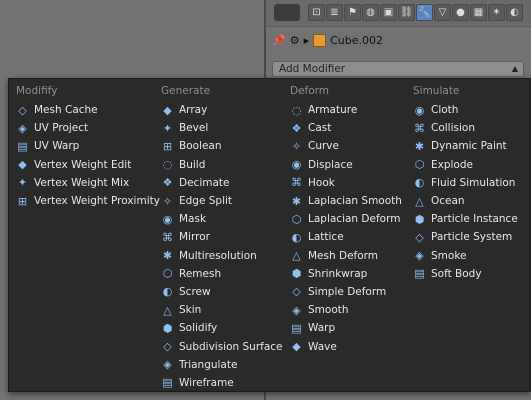  Describe the element at coordinates (222, 237) in the screenshot. I see `menu-item-mirror: ⌘ Mirror` at that location.